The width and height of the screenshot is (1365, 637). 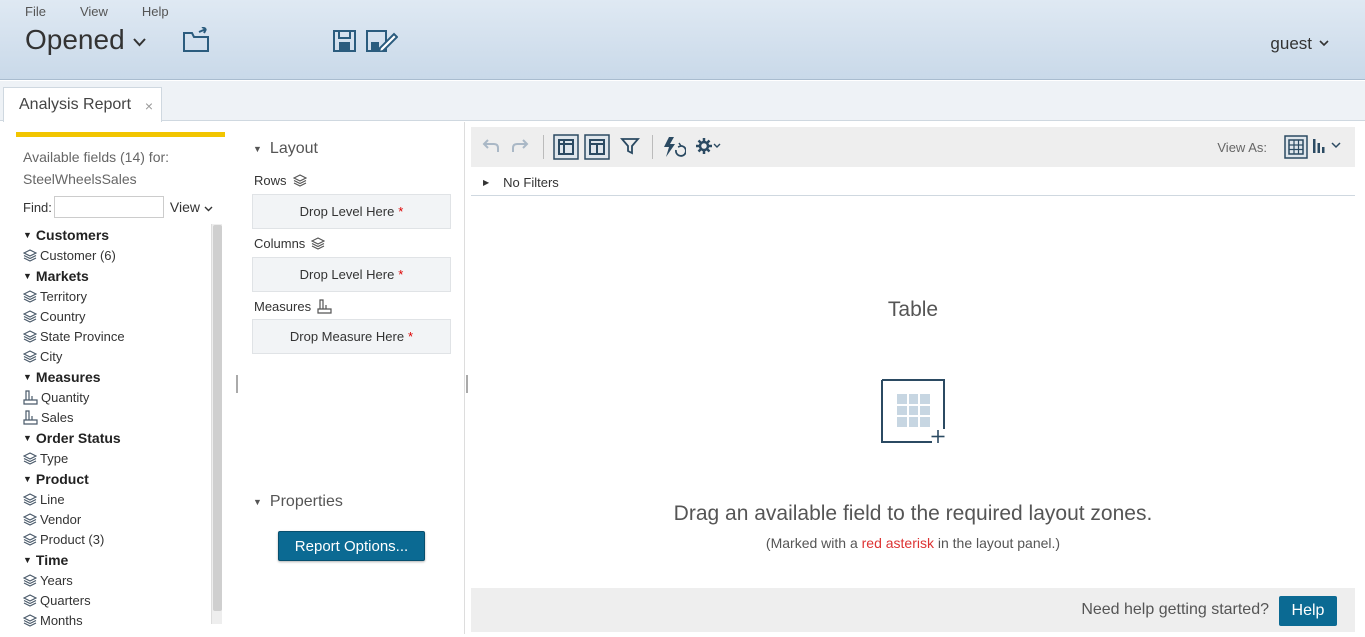 I want to click on field-group-time: ▼ Time, so click(x=117, y=559).